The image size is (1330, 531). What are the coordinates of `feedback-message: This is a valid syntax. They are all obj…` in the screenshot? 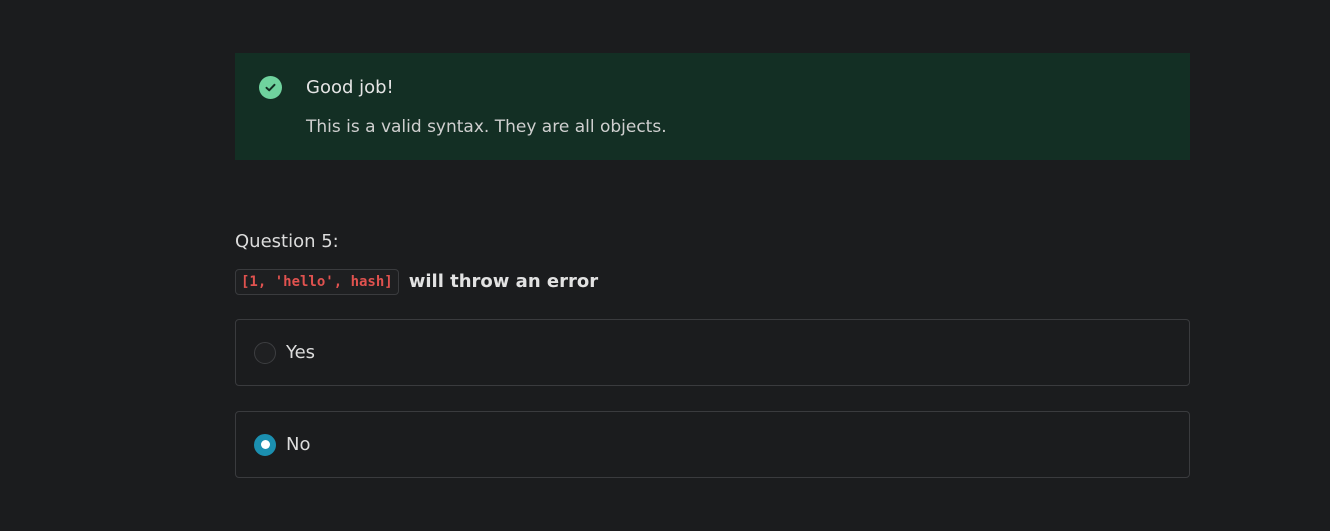 It's located at (486, 127).